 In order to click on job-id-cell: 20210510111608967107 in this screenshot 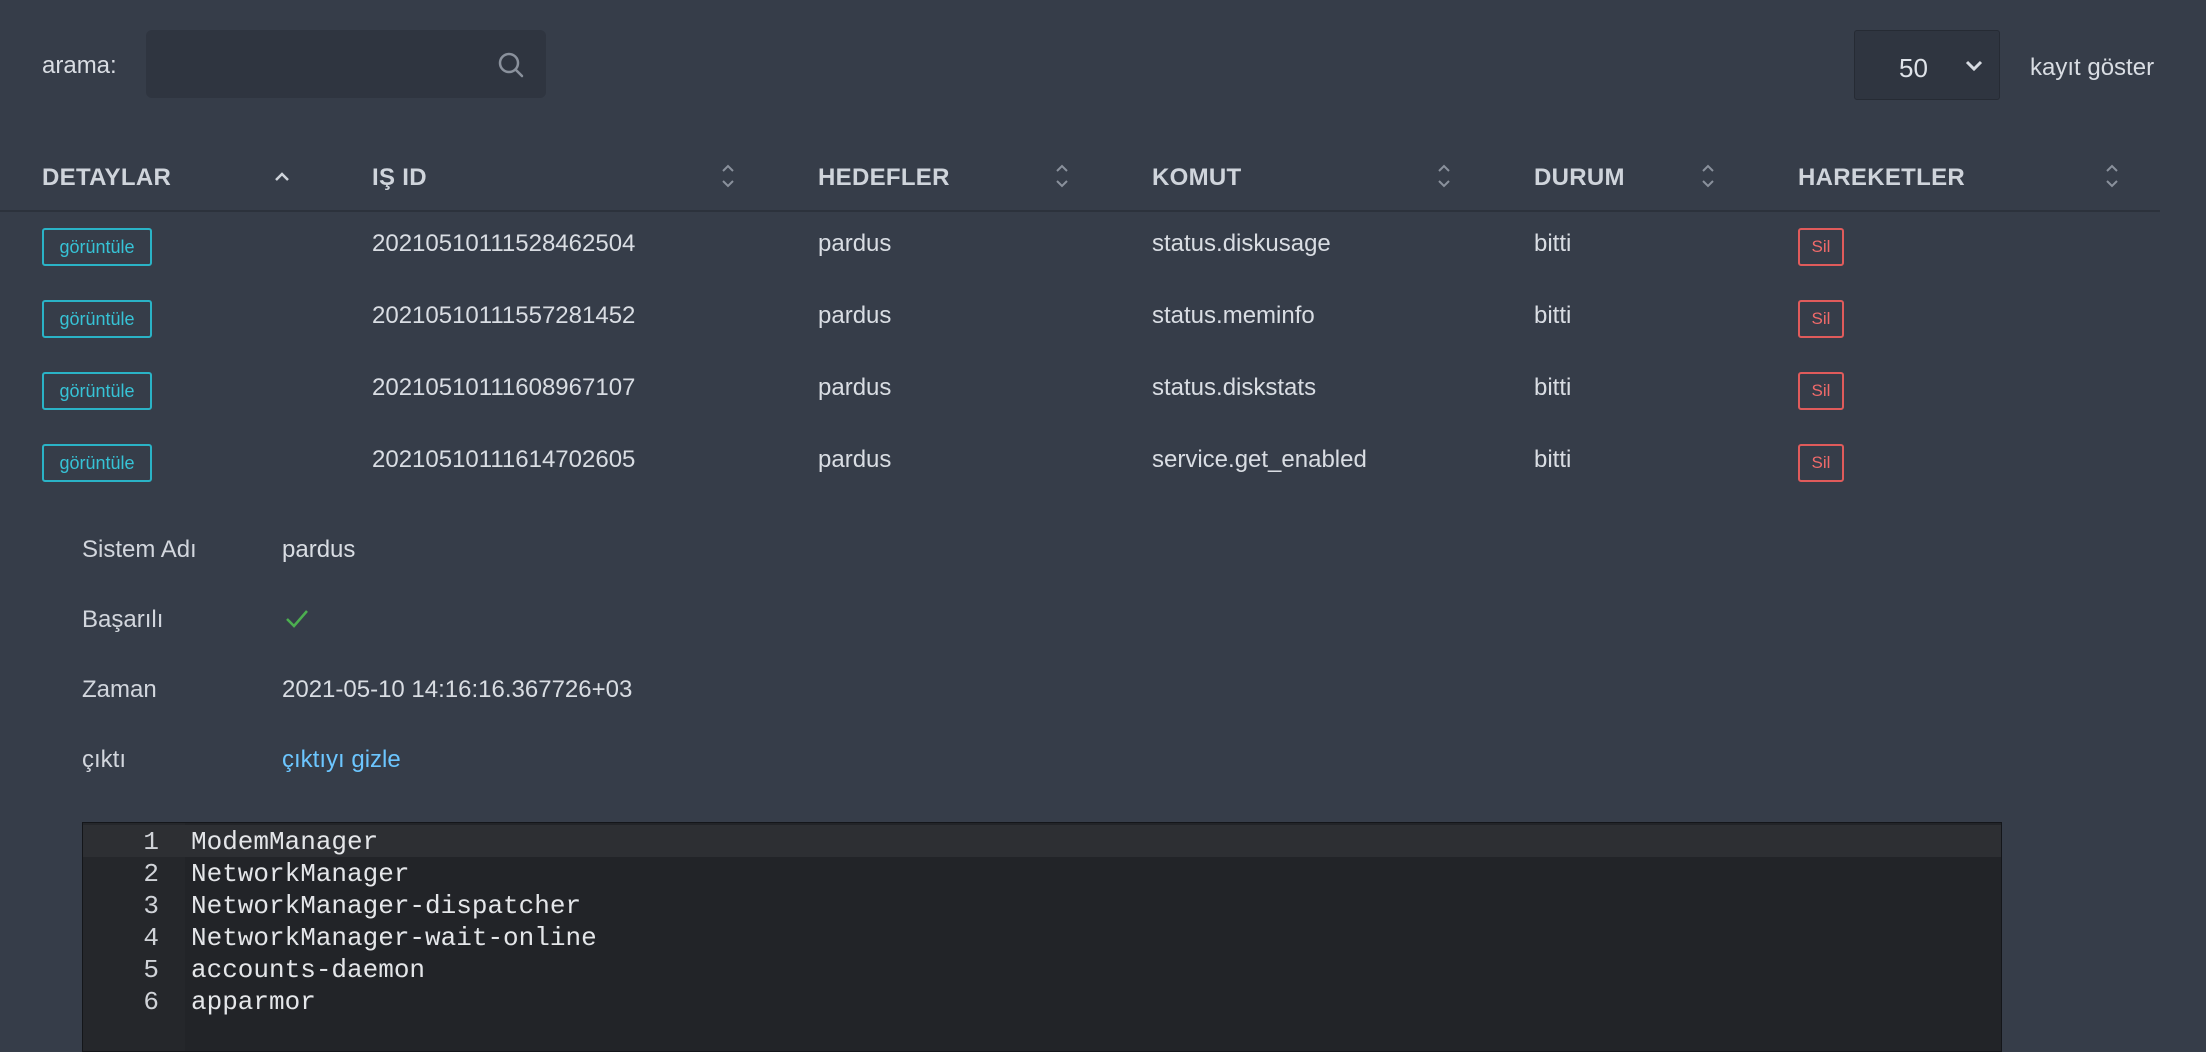, I will do `click(504, 387)`.